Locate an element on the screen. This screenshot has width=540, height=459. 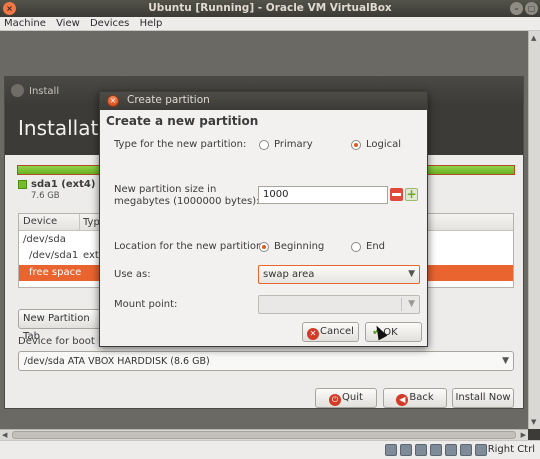
keyboard-capture-icon is located at coordinates (481, 450).